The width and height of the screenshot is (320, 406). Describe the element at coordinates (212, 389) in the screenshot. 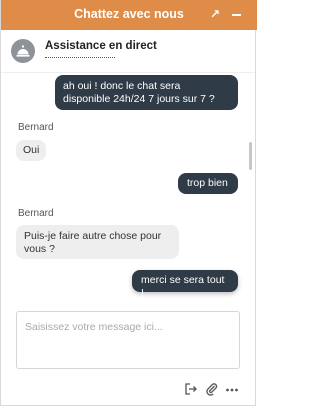

I see `paperclip-icon` at that location.